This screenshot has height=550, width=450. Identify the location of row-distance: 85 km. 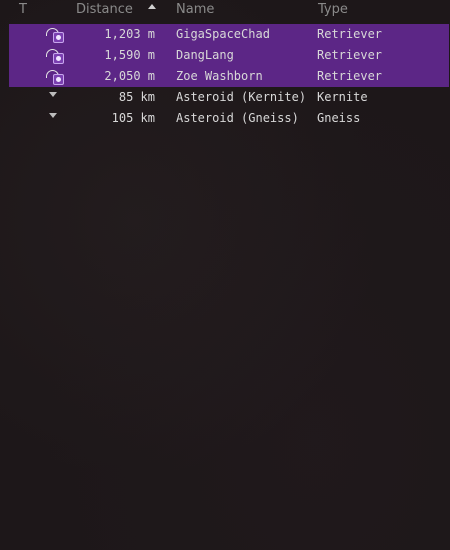
(136, 97).